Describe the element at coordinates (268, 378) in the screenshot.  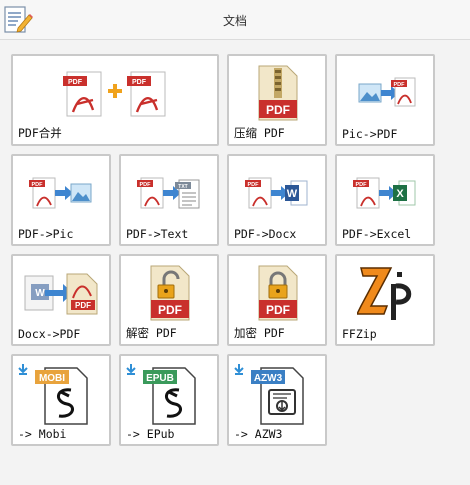
I see `azw3-badge: AZW3` at that location.